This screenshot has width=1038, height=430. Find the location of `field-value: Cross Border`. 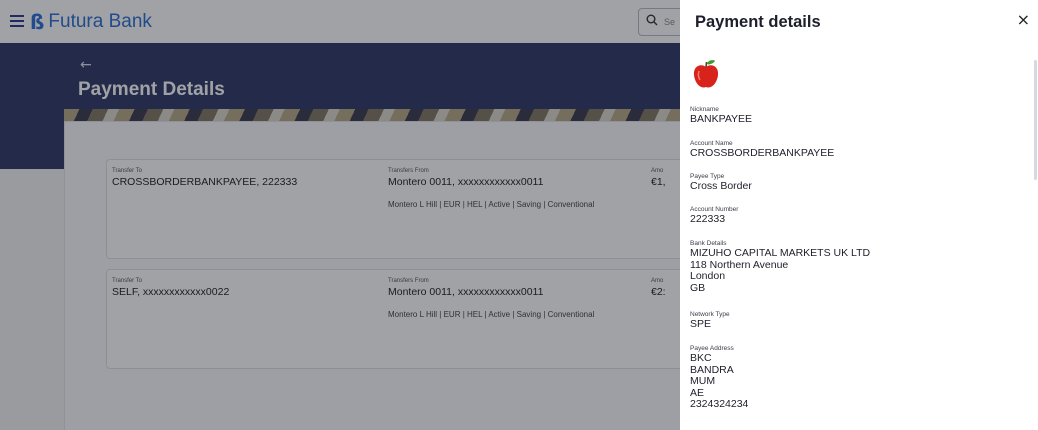

field-value: Cross Border is located at coordinates (721, 186).